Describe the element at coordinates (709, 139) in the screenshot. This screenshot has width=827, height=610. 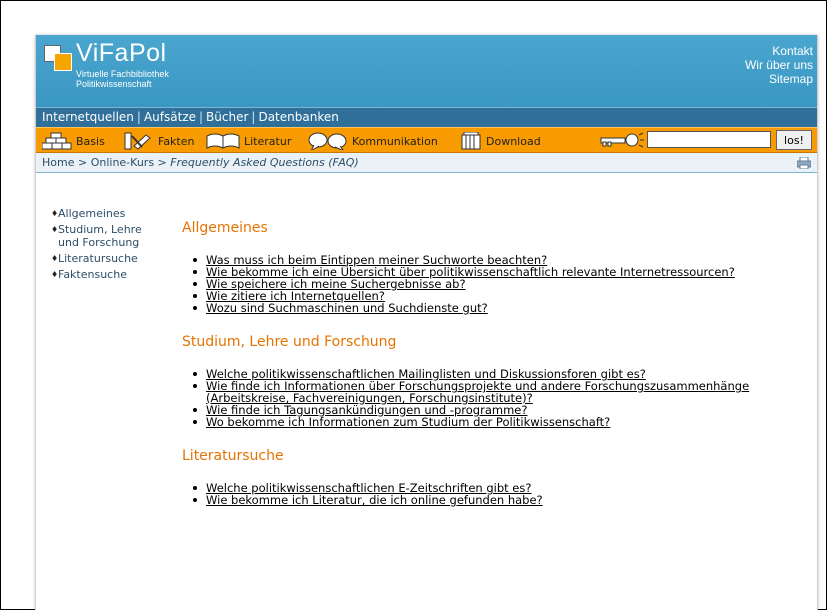
I see `search-input` at that location.